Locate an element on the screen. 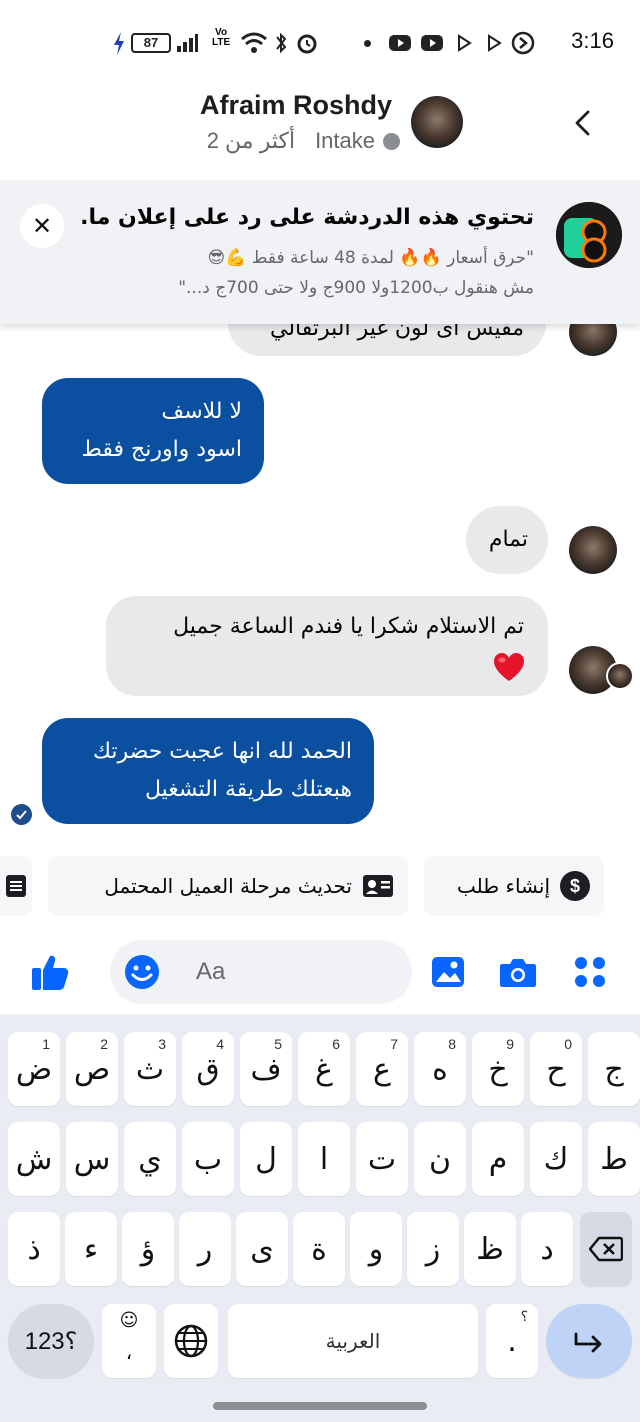  update-lead-stage-button: تحديث مرحلة العميل المحتمل is located at coordinates (228, 886).